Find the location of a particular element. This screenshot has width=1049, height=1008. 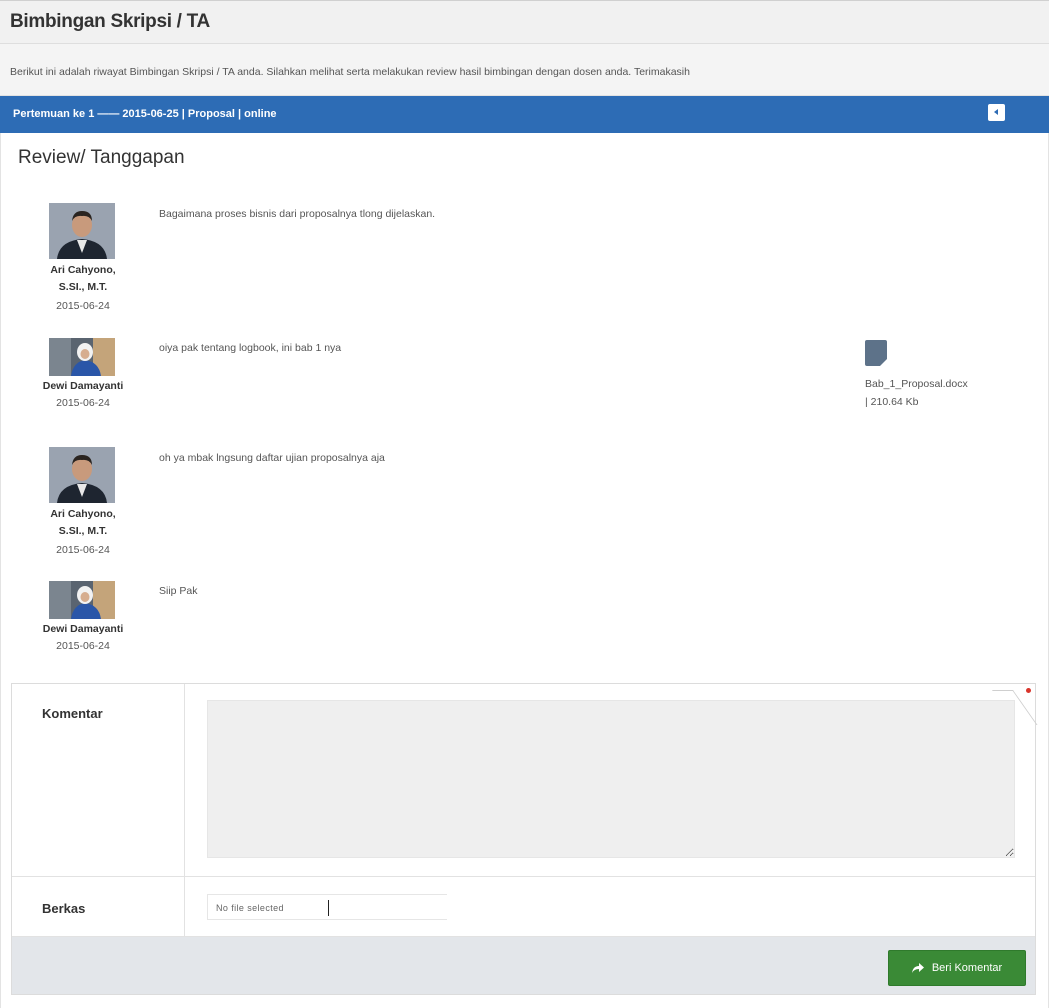

chevron-left-icon is located at coordinates (996, 112).